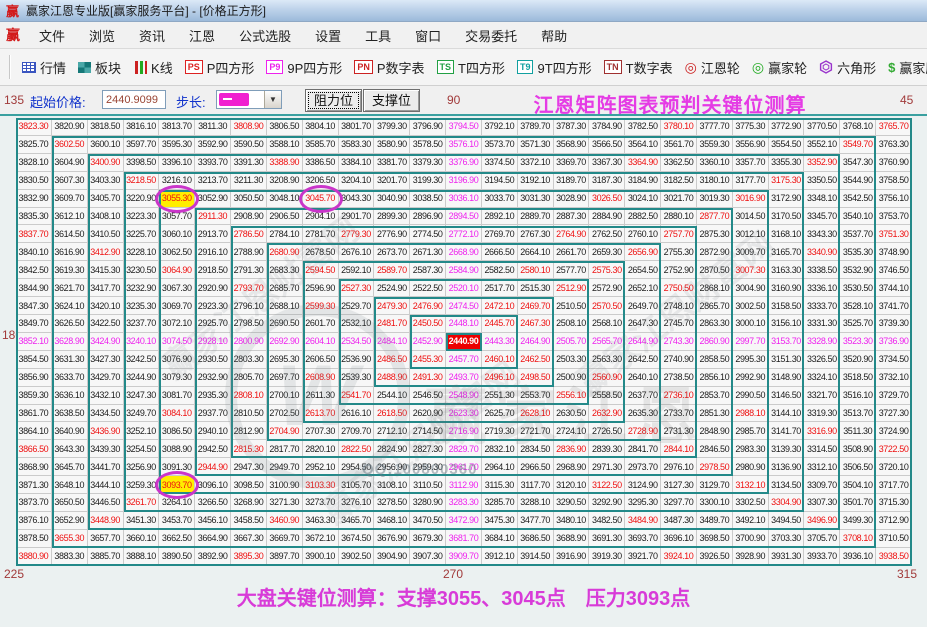  Describe the element at coordinates (153, 67) in the screenshot. I see `toolbar-item-K线: K线` at that location.